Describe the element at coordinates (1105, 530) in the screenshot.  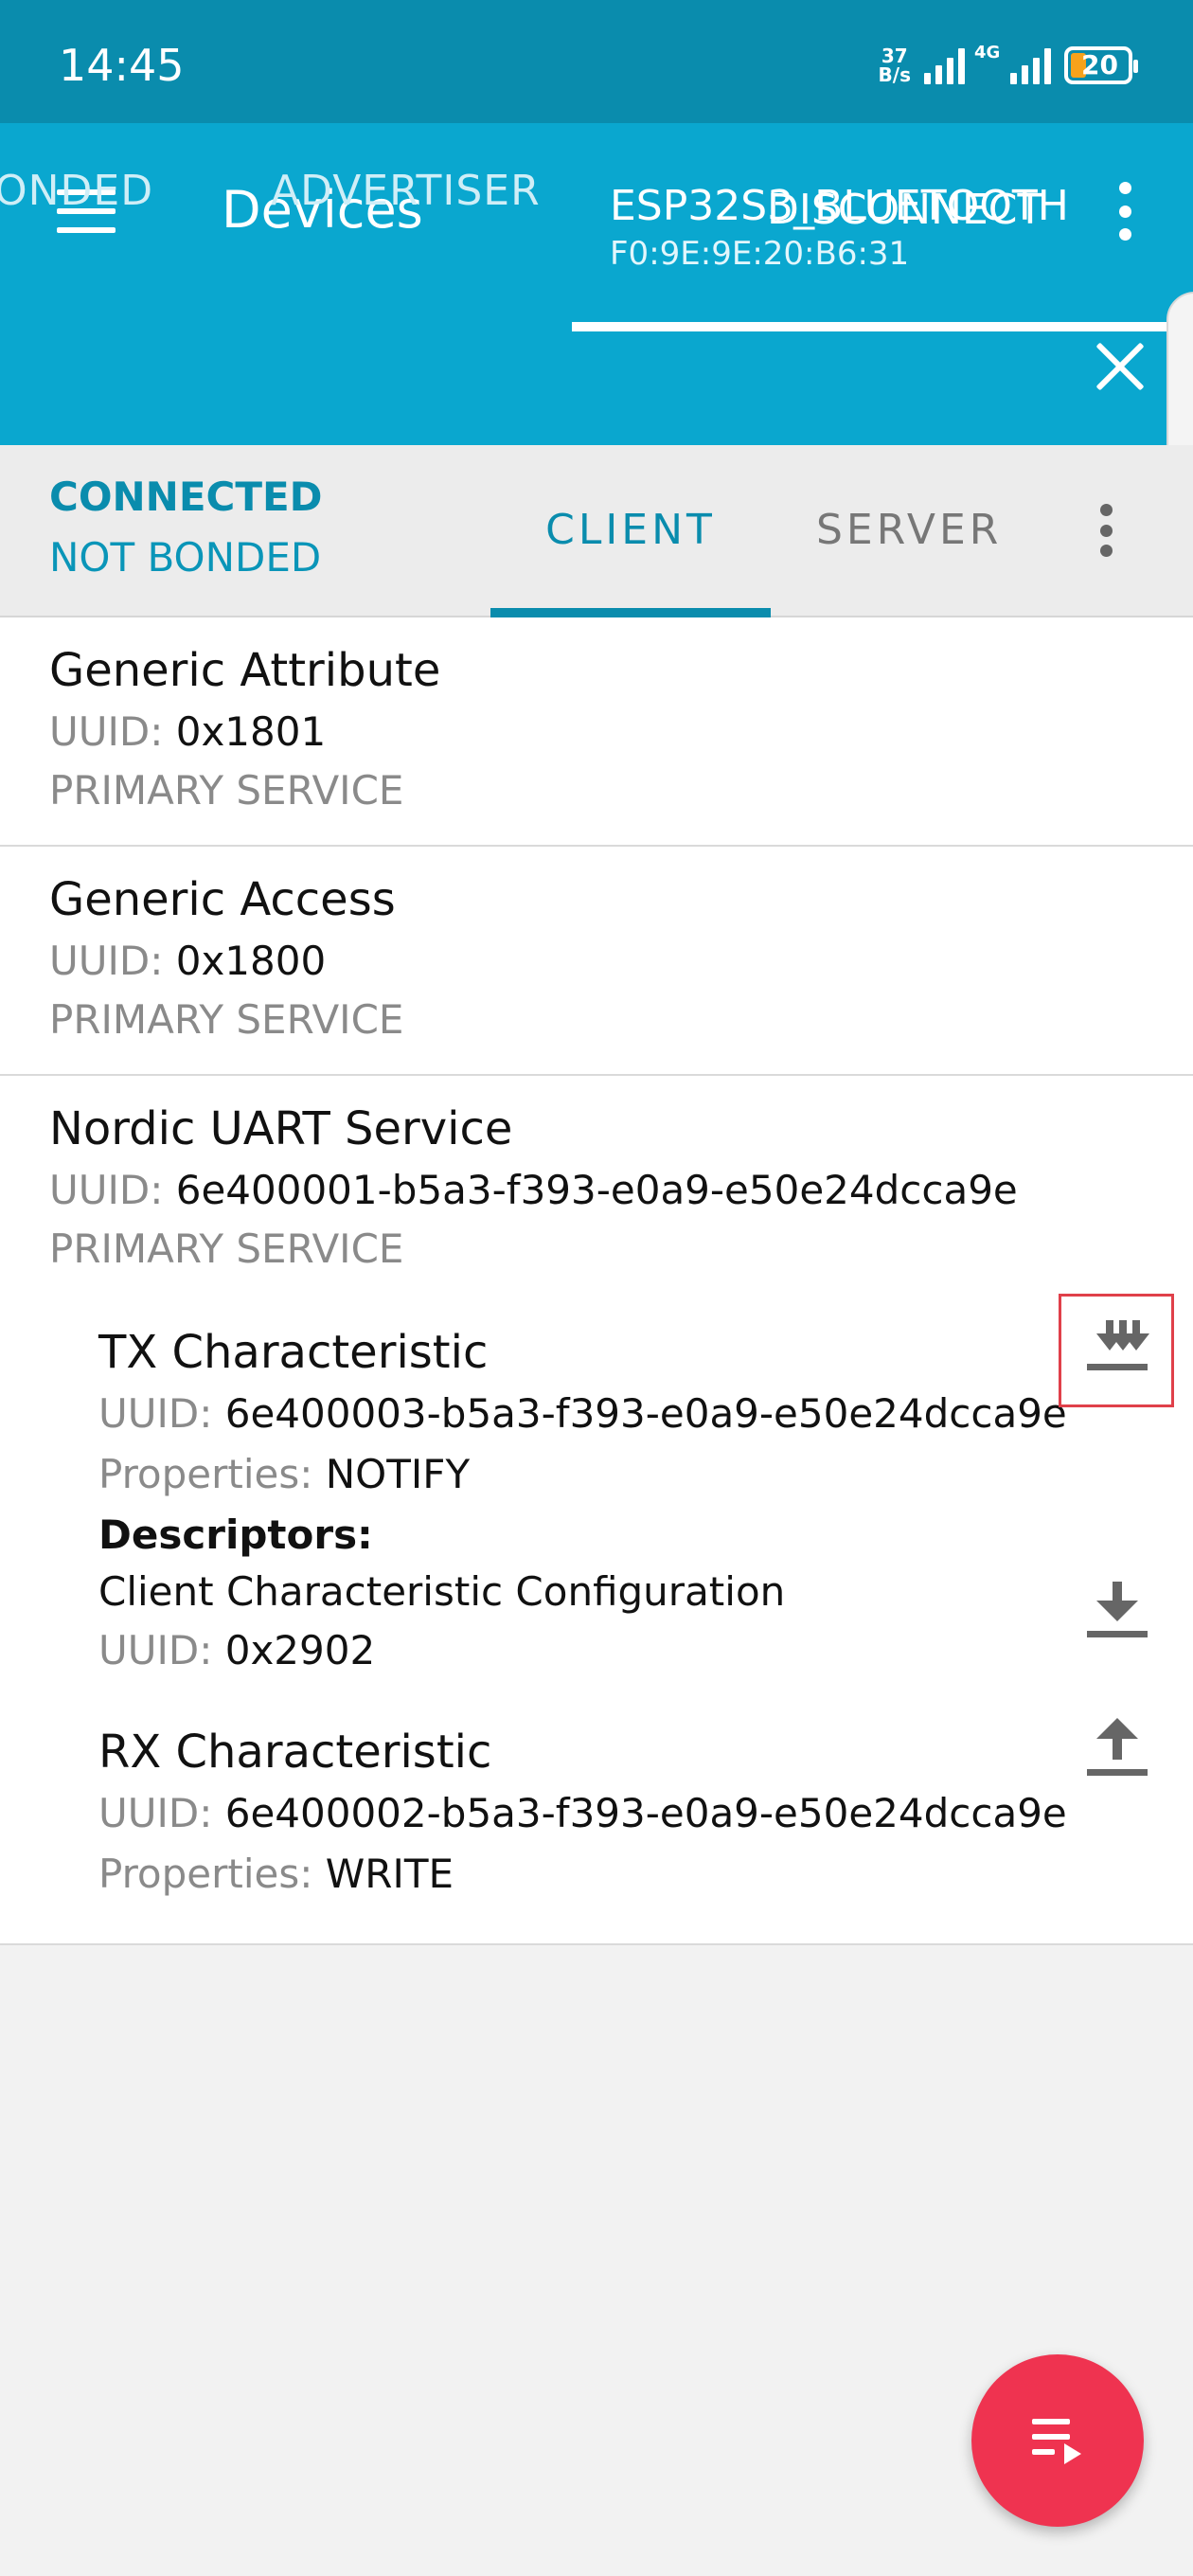
I see `more-vert-icon` at that location.